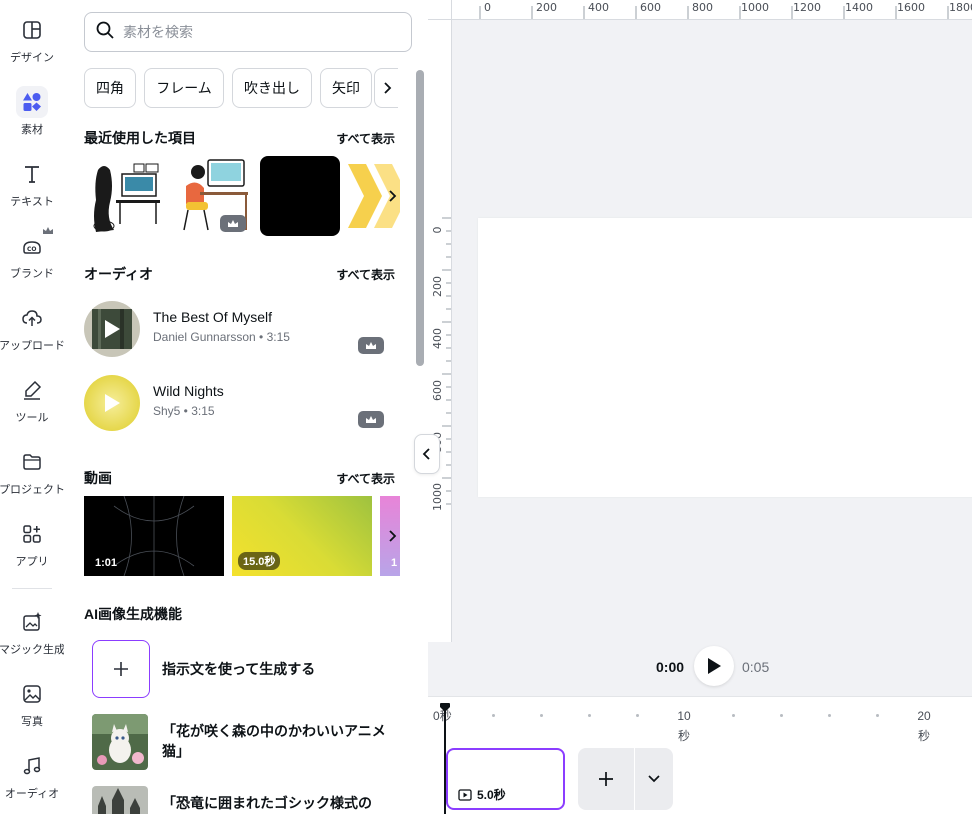 This screenshot has width=972, height=814. Describe the element at coordinates (154, 536) in the screenshot. I see `video-thumb: 1:01` at that location.